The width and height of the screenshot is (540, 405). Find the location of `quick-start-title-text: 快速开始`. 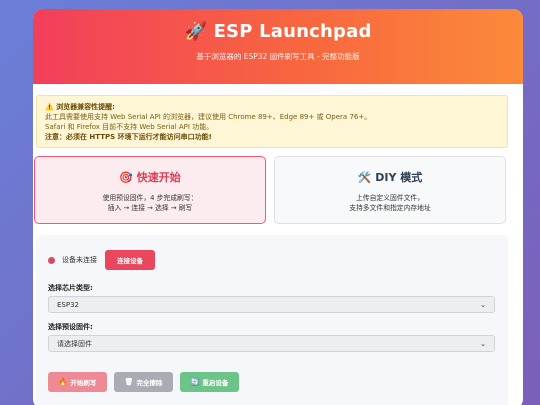

quick-start-title-text: 快速开始 is located at coordinates (158, 177).